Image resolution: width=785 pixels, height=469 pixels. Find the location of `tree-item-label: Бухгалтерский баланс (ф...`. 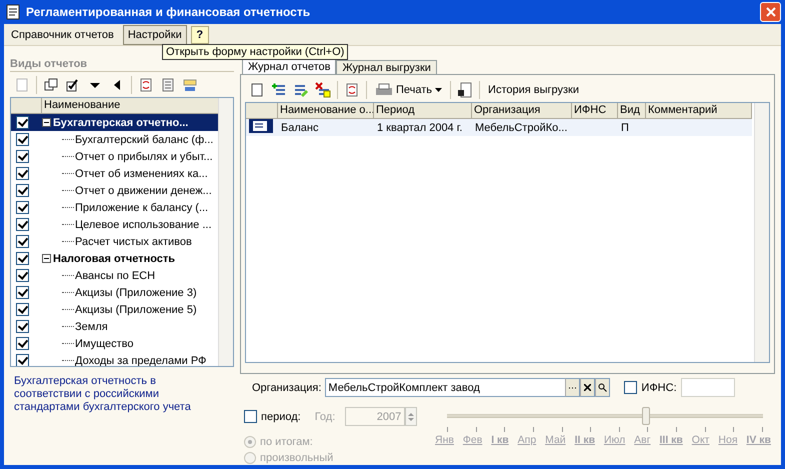

tree-item-label: Бухгалтерский баланс (ф... is located at coordinates (144, 140).